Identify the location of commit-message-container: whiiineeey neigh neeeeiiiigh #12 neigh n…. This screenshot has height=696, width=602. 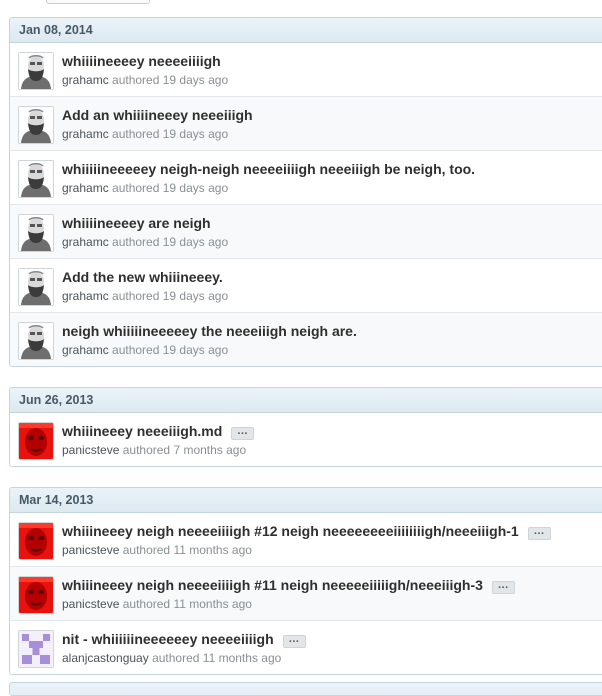
(306, 531).